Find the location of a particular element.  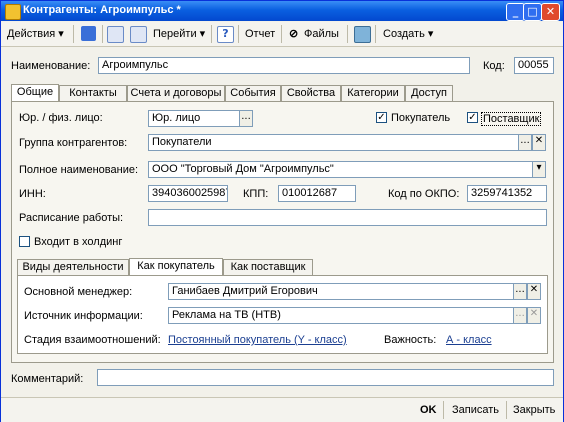

maximize-button: □ is located at coordinates (532, 12).